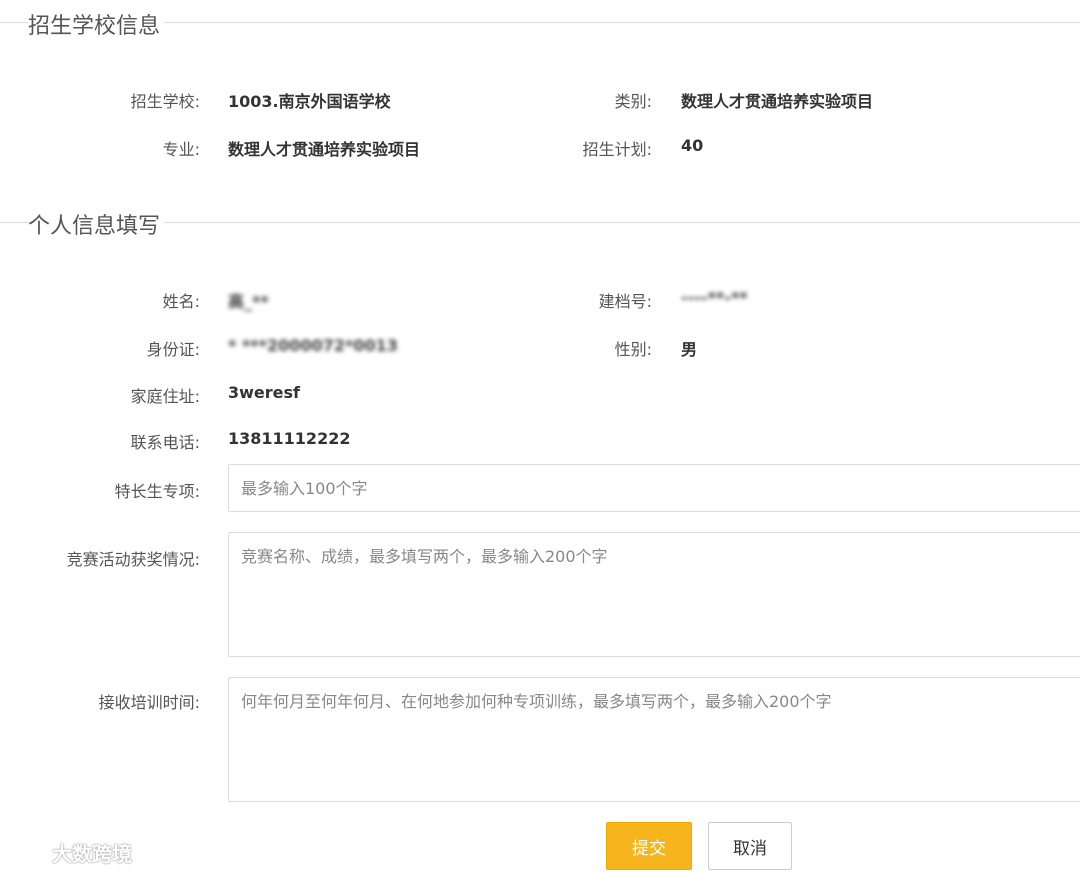 Image resolution: width=1080 pixels, height=876 pixels. Describe the element at coordinates (149, 702) in the screenshot. I see `training-label: 接收培训时间:` at that location.